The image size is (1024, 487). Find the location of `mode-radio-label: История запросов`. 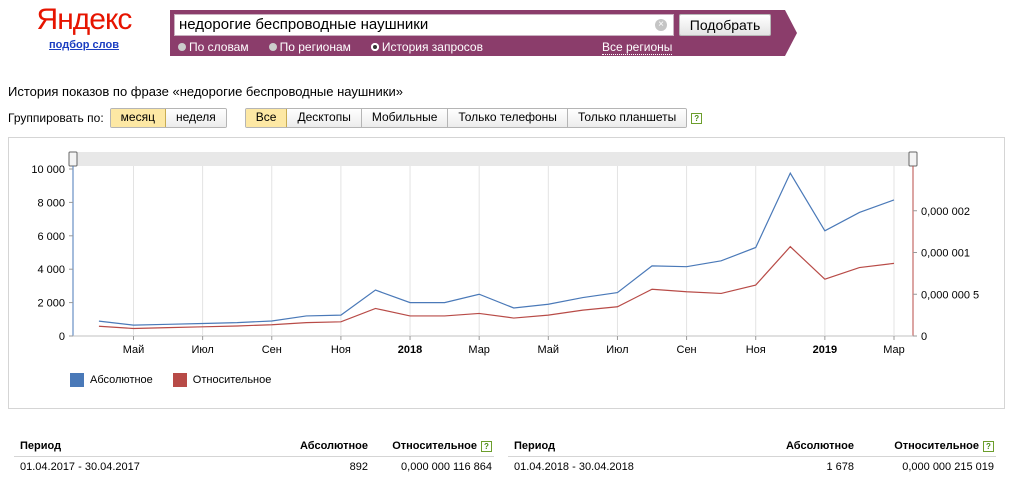

mode-radio-label: История запросов is located at coordinates (432, 47).